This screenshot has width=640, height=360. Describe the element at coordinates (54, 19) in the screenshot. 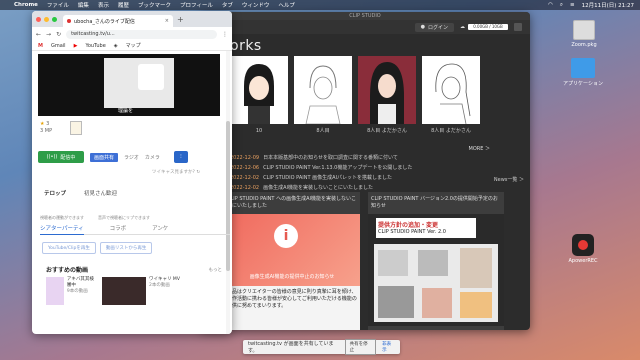

I see `maximize-icon` at that location.